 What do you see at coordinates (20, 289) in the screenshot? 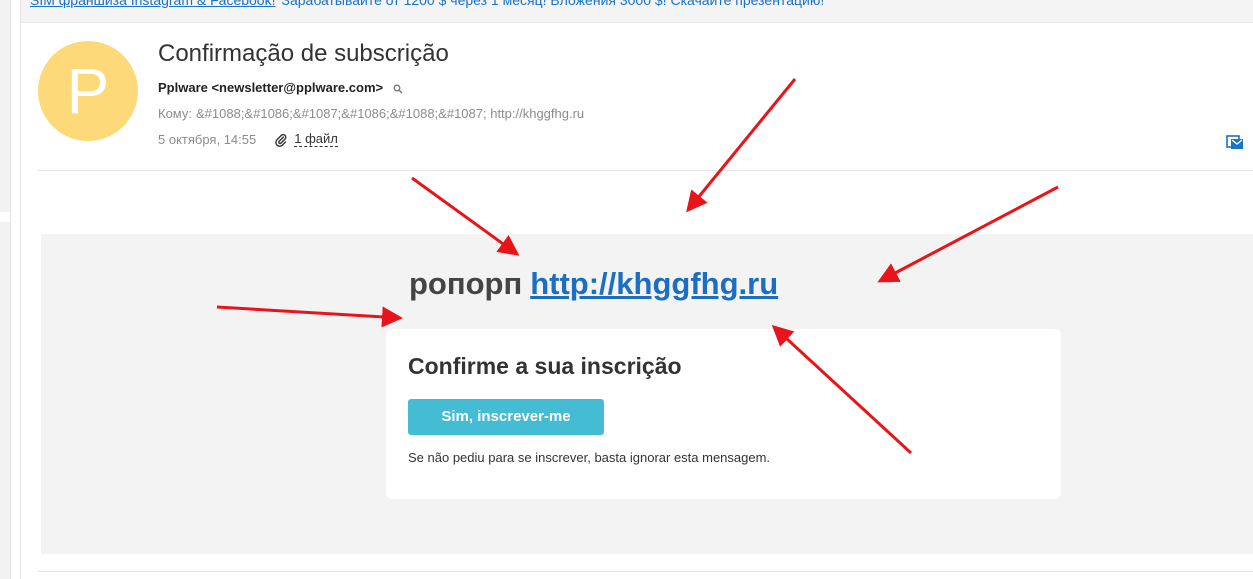
I see `panel-divider` at bounding box center [20, 289].